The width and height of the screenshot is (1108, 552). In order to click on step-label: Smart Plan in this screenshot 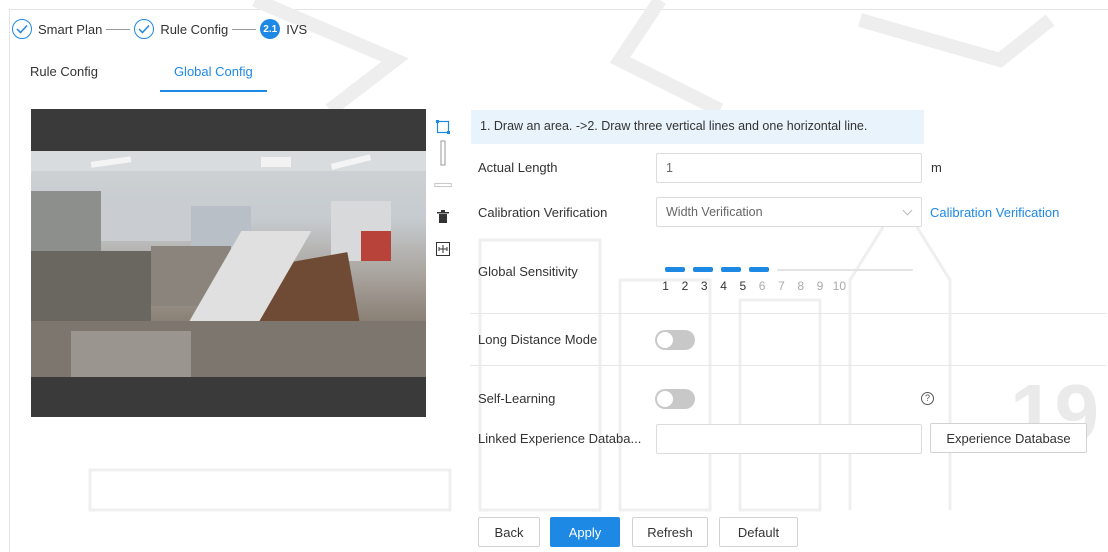, I will do `click(70, 29)`.